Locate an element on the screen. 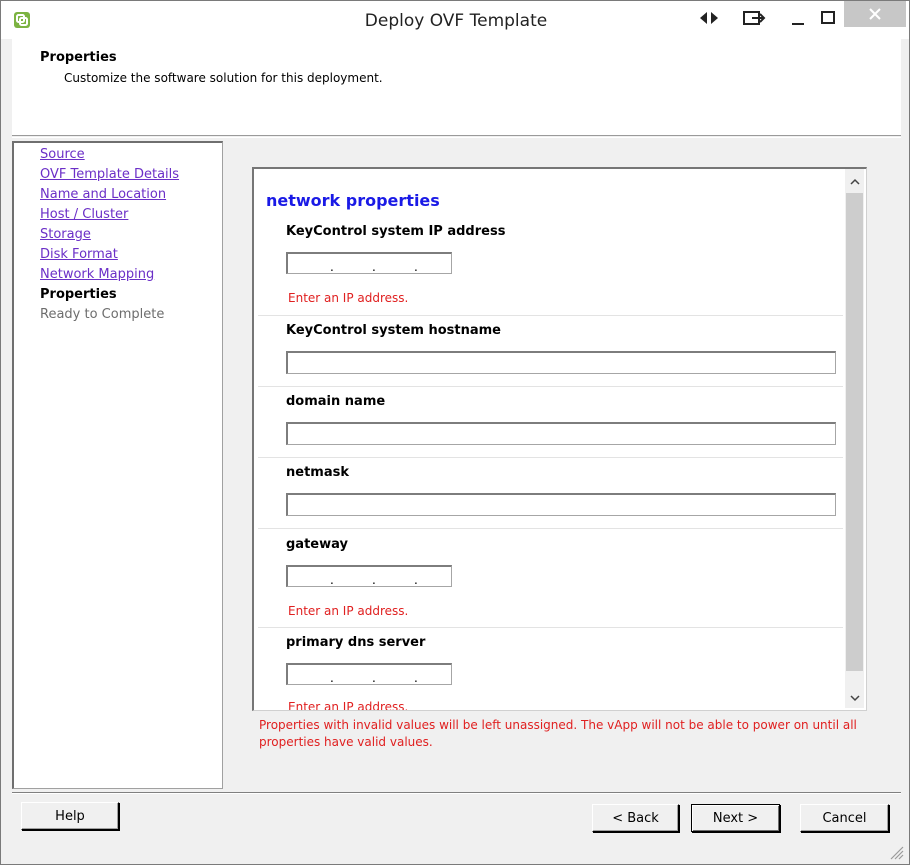  resize-grip-icon is located at coordinates (895, 851).